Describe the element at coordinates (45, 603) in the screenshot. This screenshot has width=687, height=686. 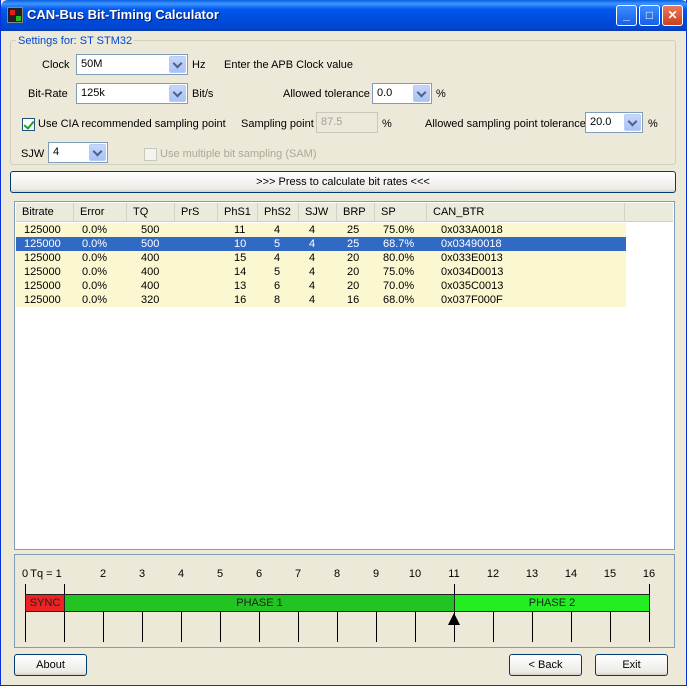
I see `sync-segment: SYNC` at that location.